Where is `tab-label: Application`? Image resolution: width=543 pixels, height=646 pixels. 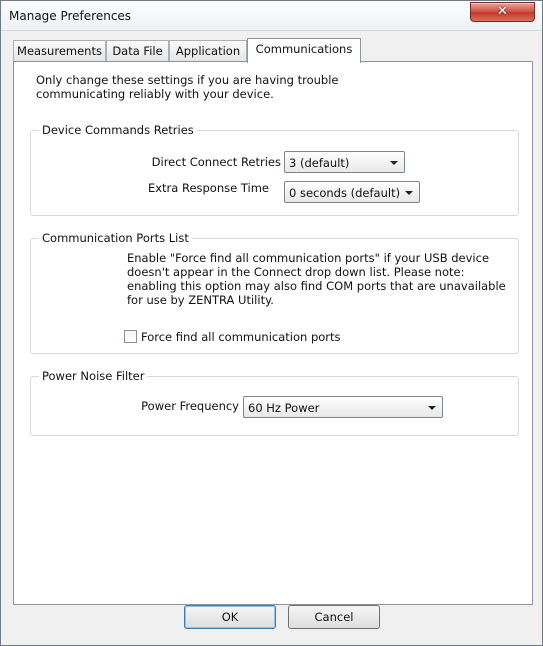 tab-label: Application is located at coordinates (208, 51).